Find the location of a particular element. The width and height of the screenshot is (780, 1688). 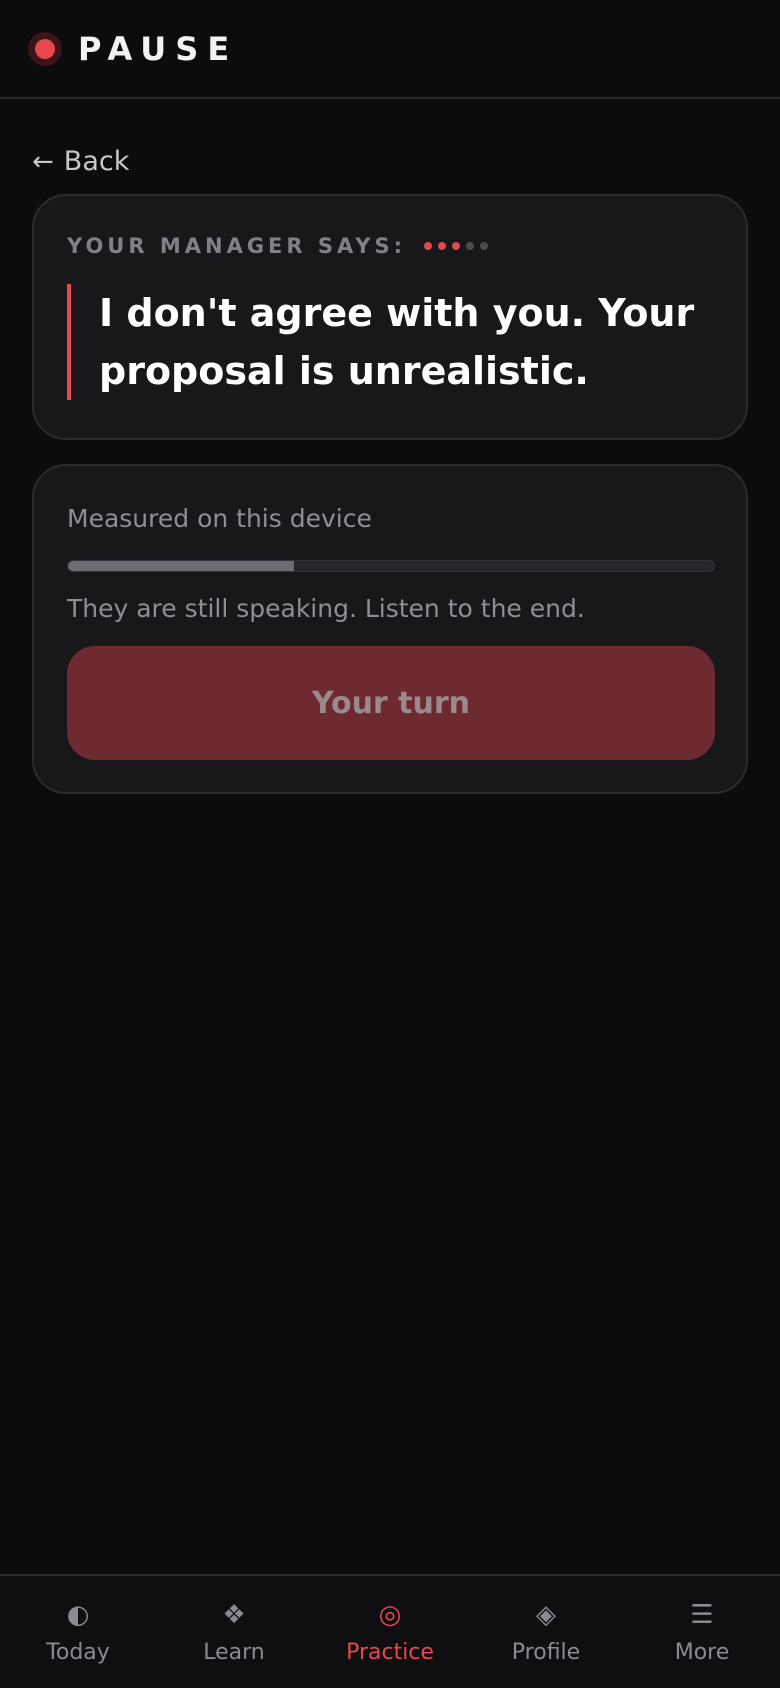

nav-label: More is located at coordinates (702, 1652).